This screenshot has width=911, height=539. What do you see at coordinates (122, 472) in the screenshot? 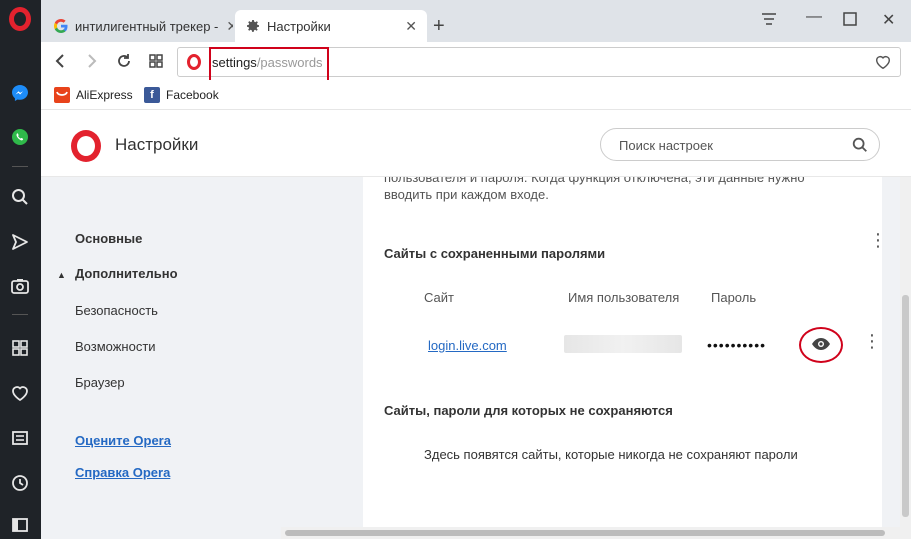
I see `help-opera-link: Справка Opera` at bounding box center [122, 472].